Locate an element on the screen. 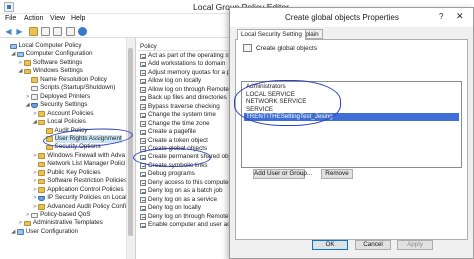 The image size is (474, 259). tree-item-label: Computer Configuration is located at coordinates (59, 54).